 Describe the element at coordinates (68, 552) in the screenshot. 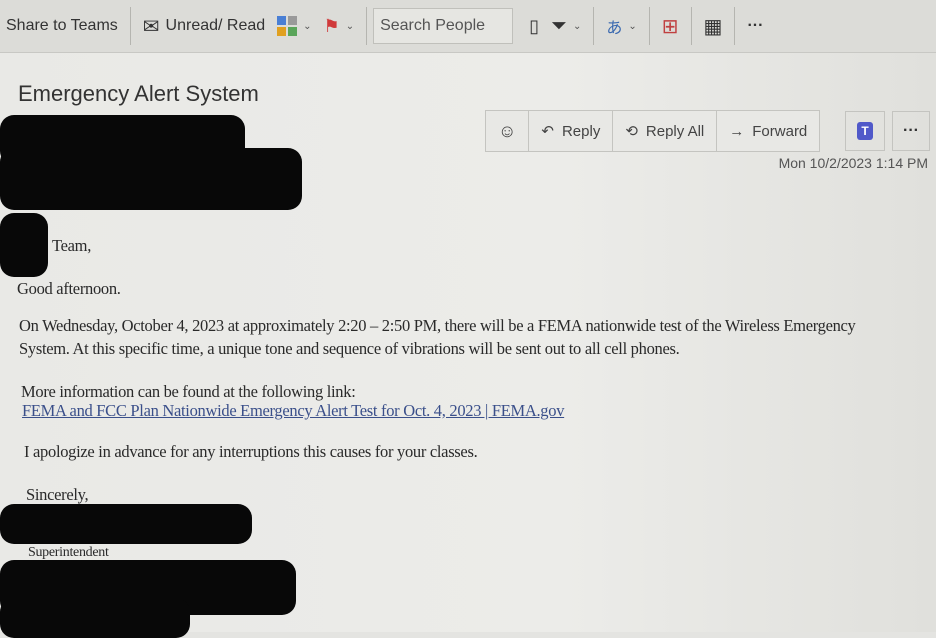

I see `signature-title: Superintendent` at that location.